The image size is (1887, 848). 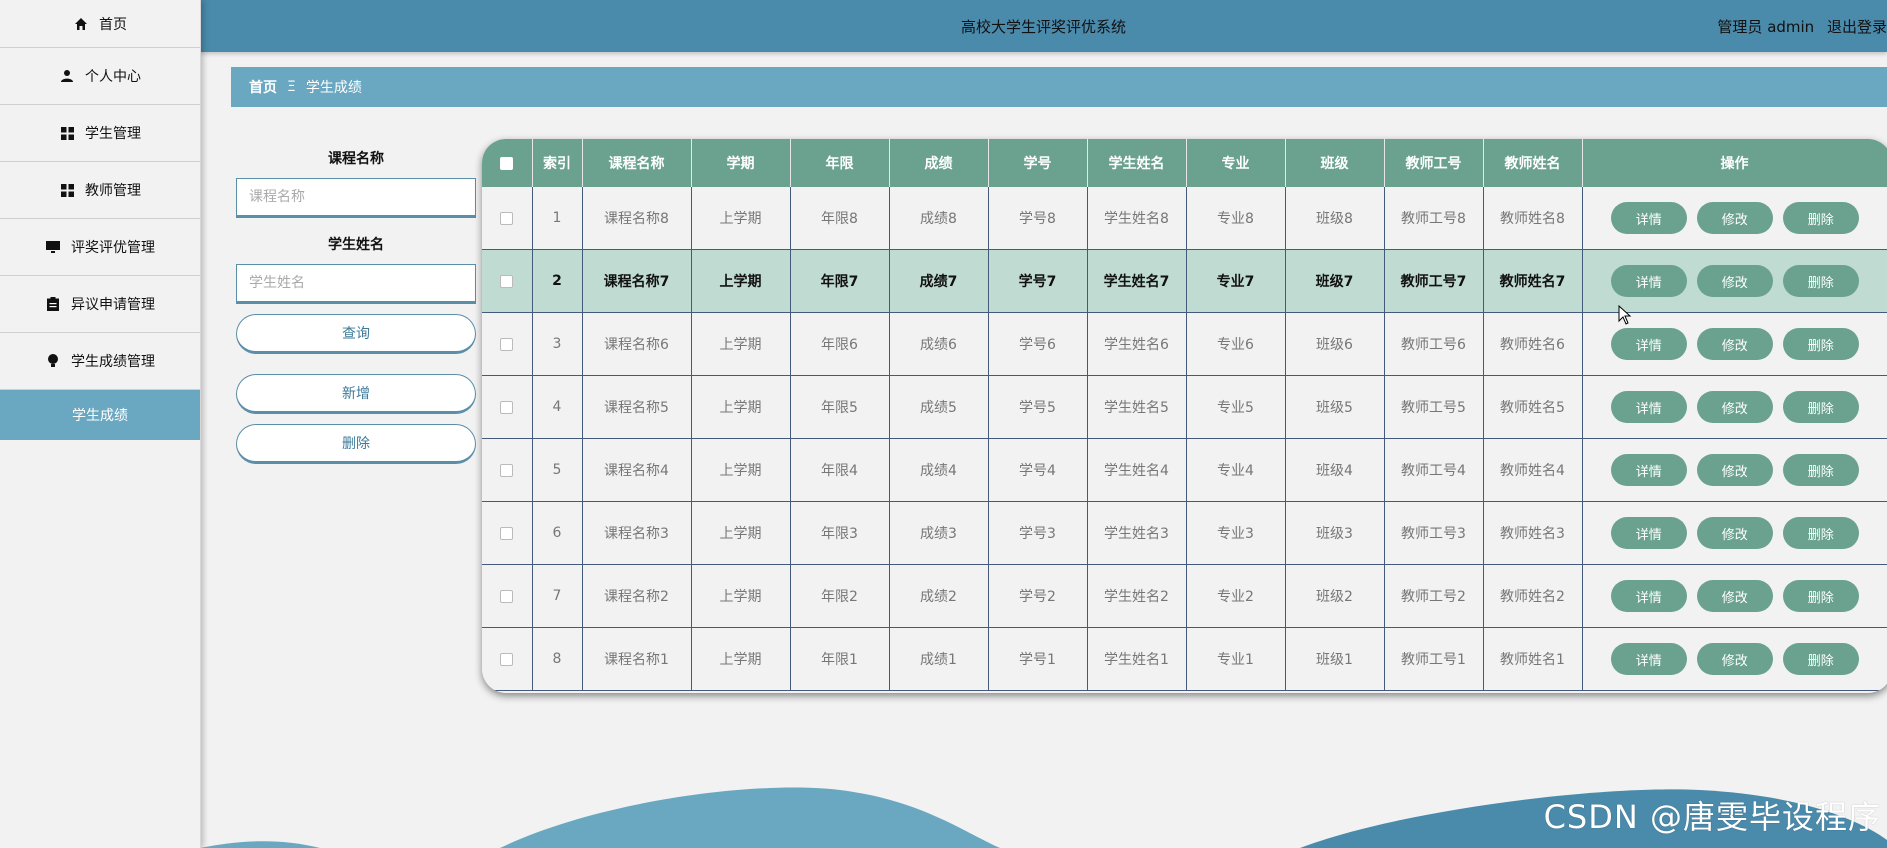 What do you see at coordinates (840, 163) in the screenshot?
I see `column-header: 年限` at bounding box center [840, 163].